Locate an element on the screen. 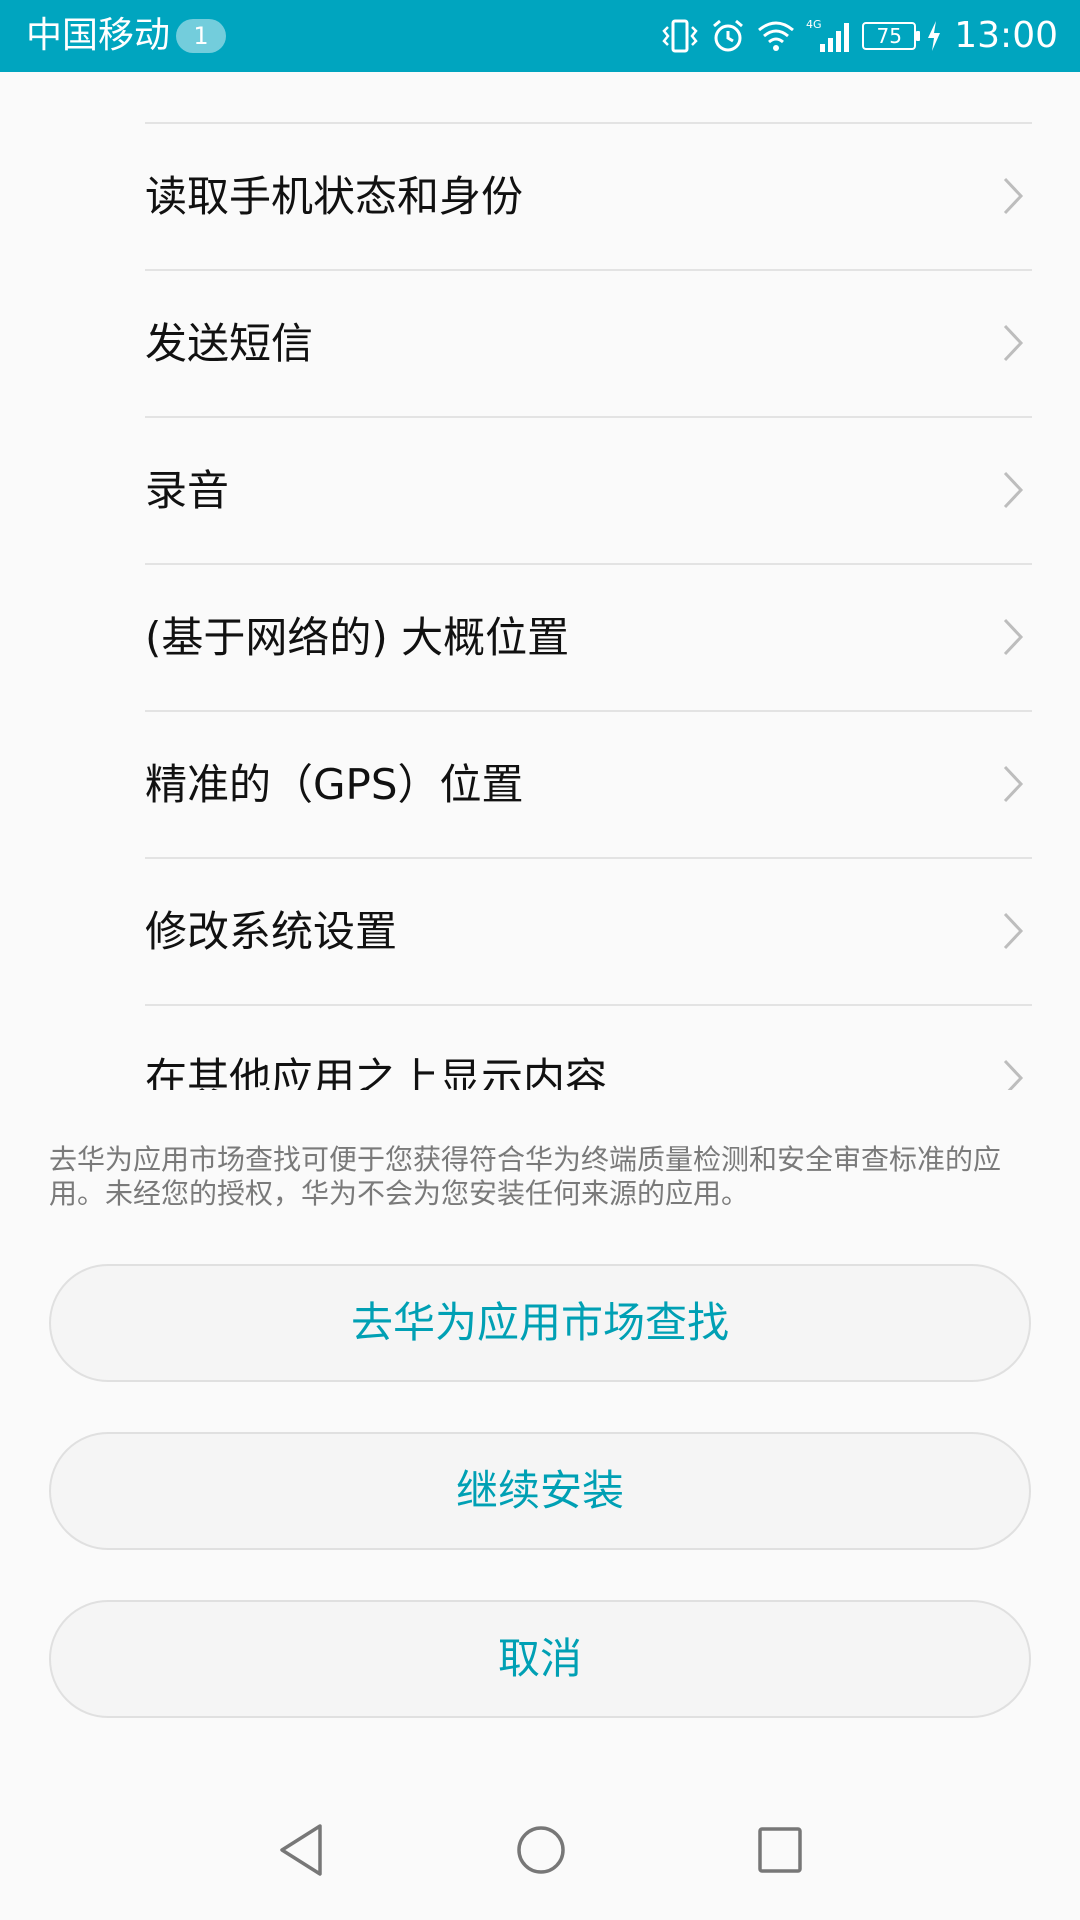 The image size is (1080, 1920). network-type-label: 4G is located at coordinates (814, 24).